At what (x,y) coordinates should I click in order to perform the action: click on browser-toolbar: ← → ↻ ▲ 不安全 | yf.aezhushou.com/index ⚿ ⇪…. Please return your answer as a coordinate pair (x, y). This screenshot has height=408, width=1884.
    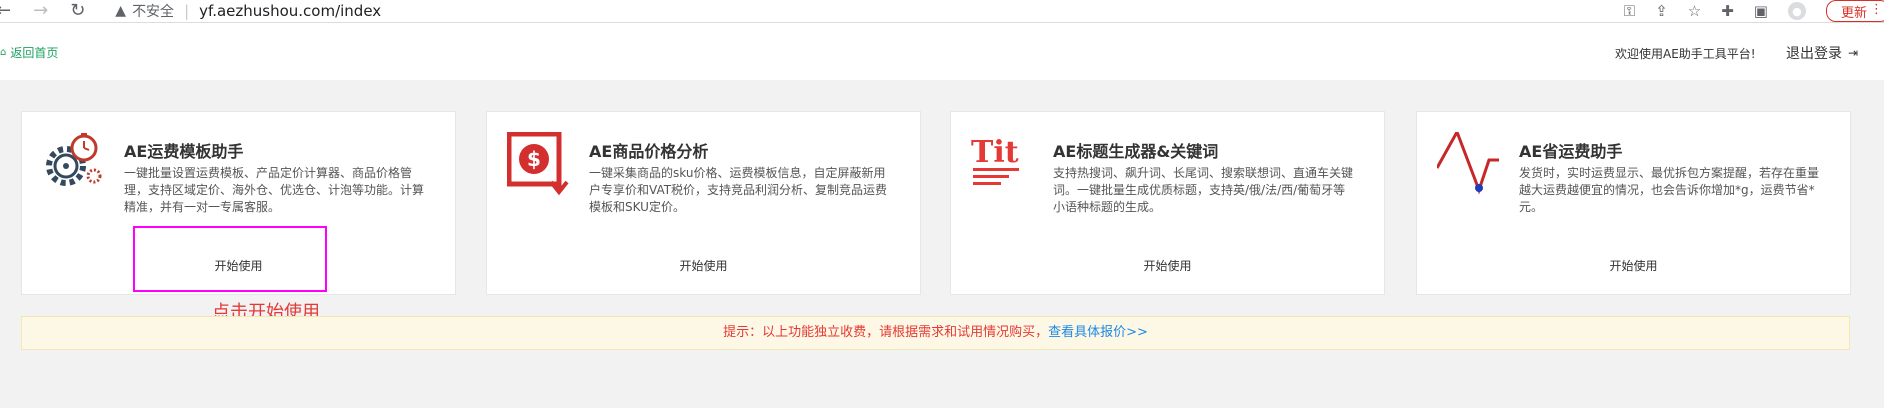
    Looking at the image, I should click on (942, 11).